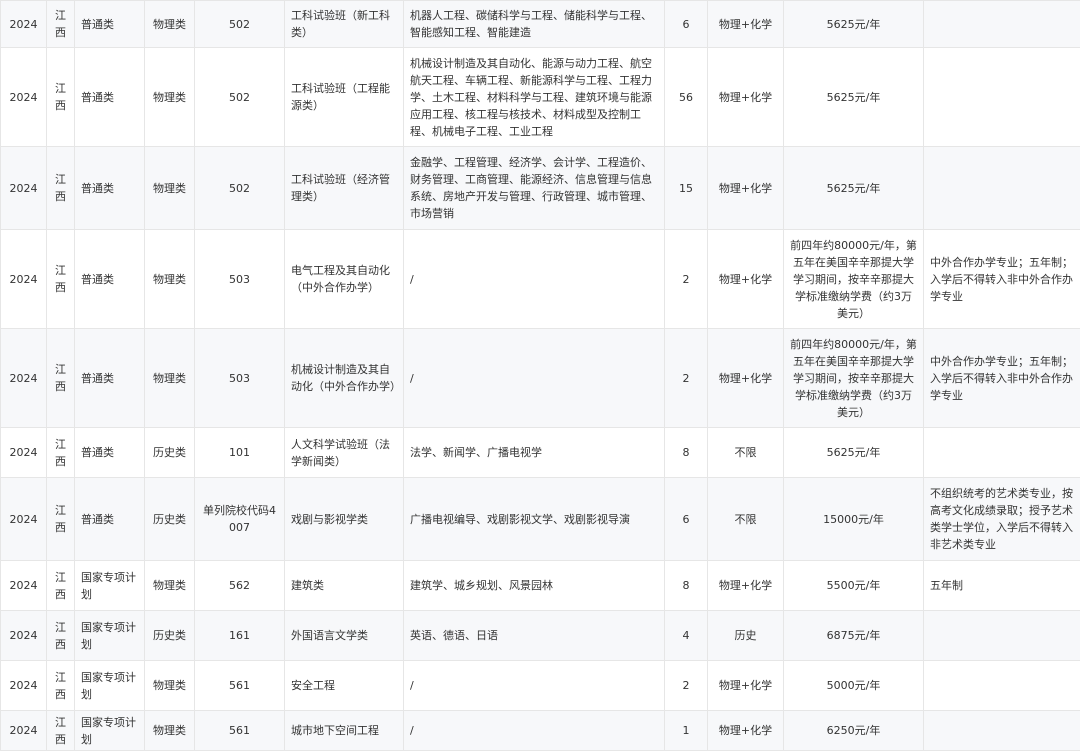 The width and height of the screenshot is (1080, 751). I want to click on code-cell: 503, so click(239, 279).